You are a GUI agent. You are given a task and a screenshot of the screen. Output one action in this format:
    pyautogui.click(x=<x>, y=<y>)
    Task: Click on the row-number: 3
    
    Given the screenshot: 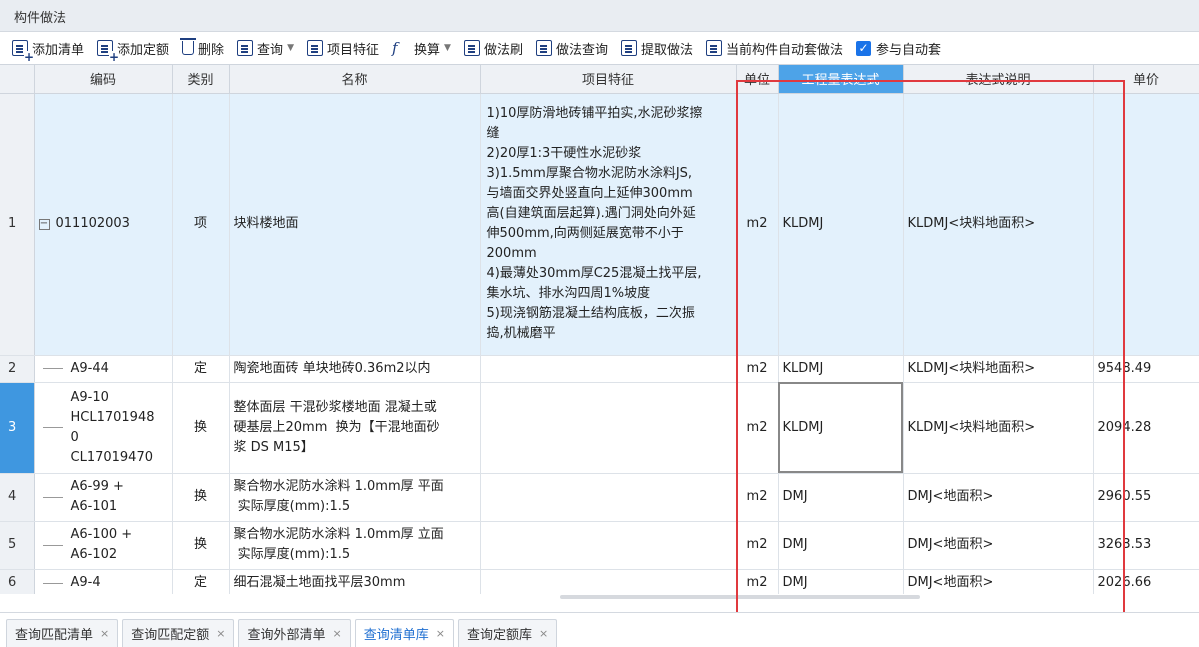 What is the action you would take?
    pyautogui.click(x=17, y=428)
    